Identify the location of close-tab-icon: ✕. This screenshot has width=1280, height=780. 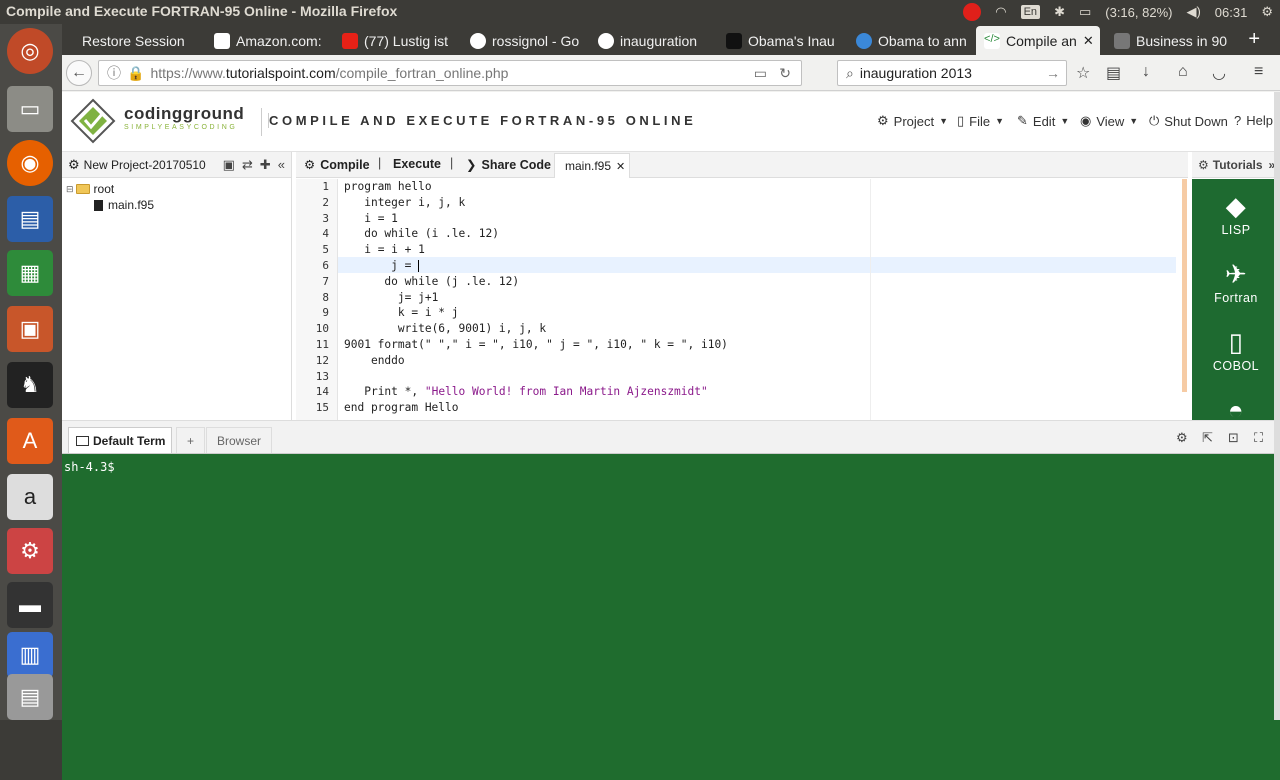
(1088, 41).